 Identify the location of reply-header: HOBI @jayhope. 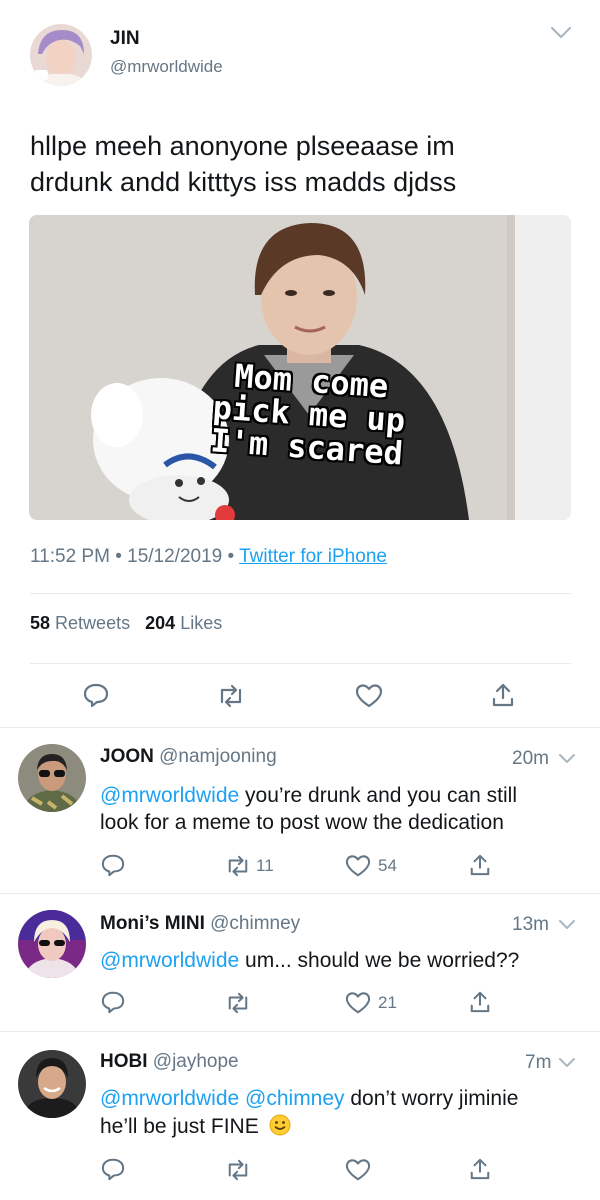
(169, 1062).